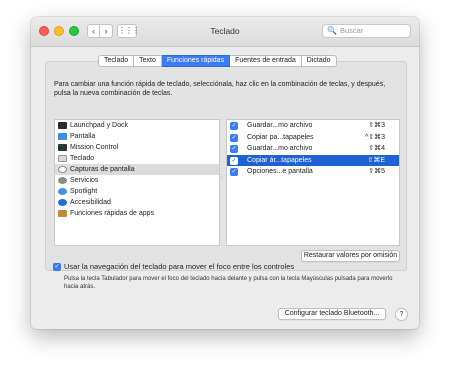  Describe the element at coordinates (376, 126) in the screenshot. I see `shortcut-keys: ⇧⌘3` at that location.